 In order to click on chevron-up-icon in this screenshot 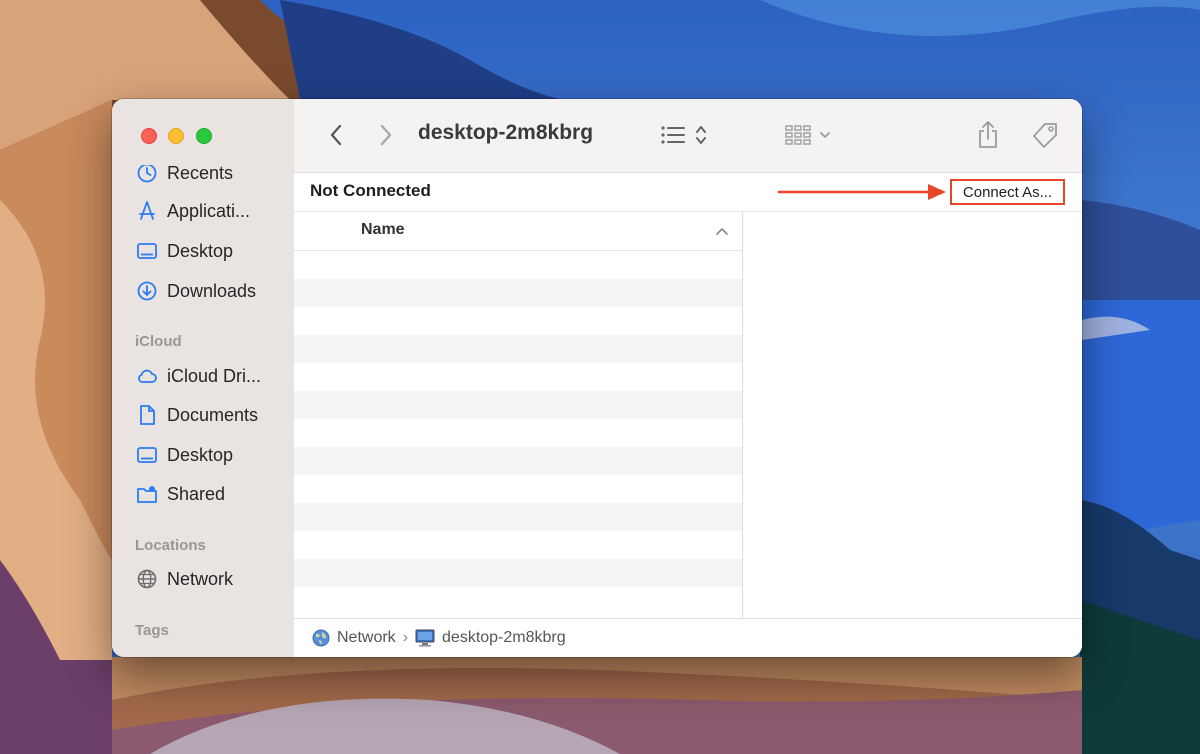, I will do `click(722, 231)`.